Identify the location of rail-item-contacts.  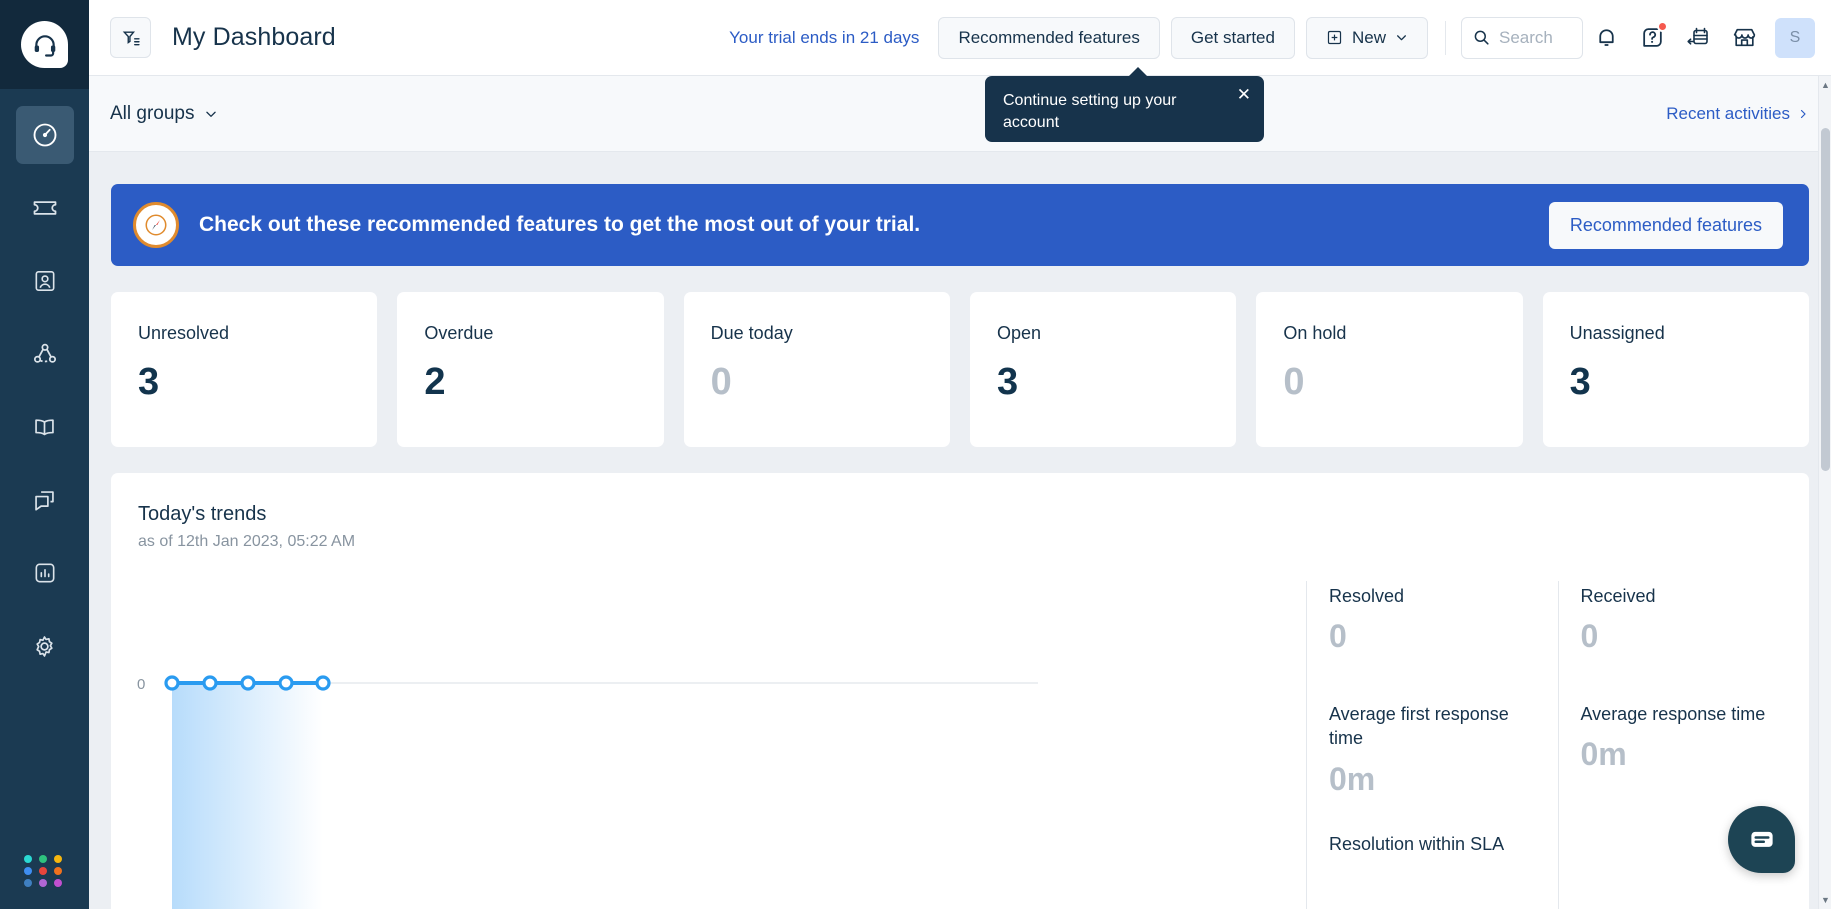
(45, 281).